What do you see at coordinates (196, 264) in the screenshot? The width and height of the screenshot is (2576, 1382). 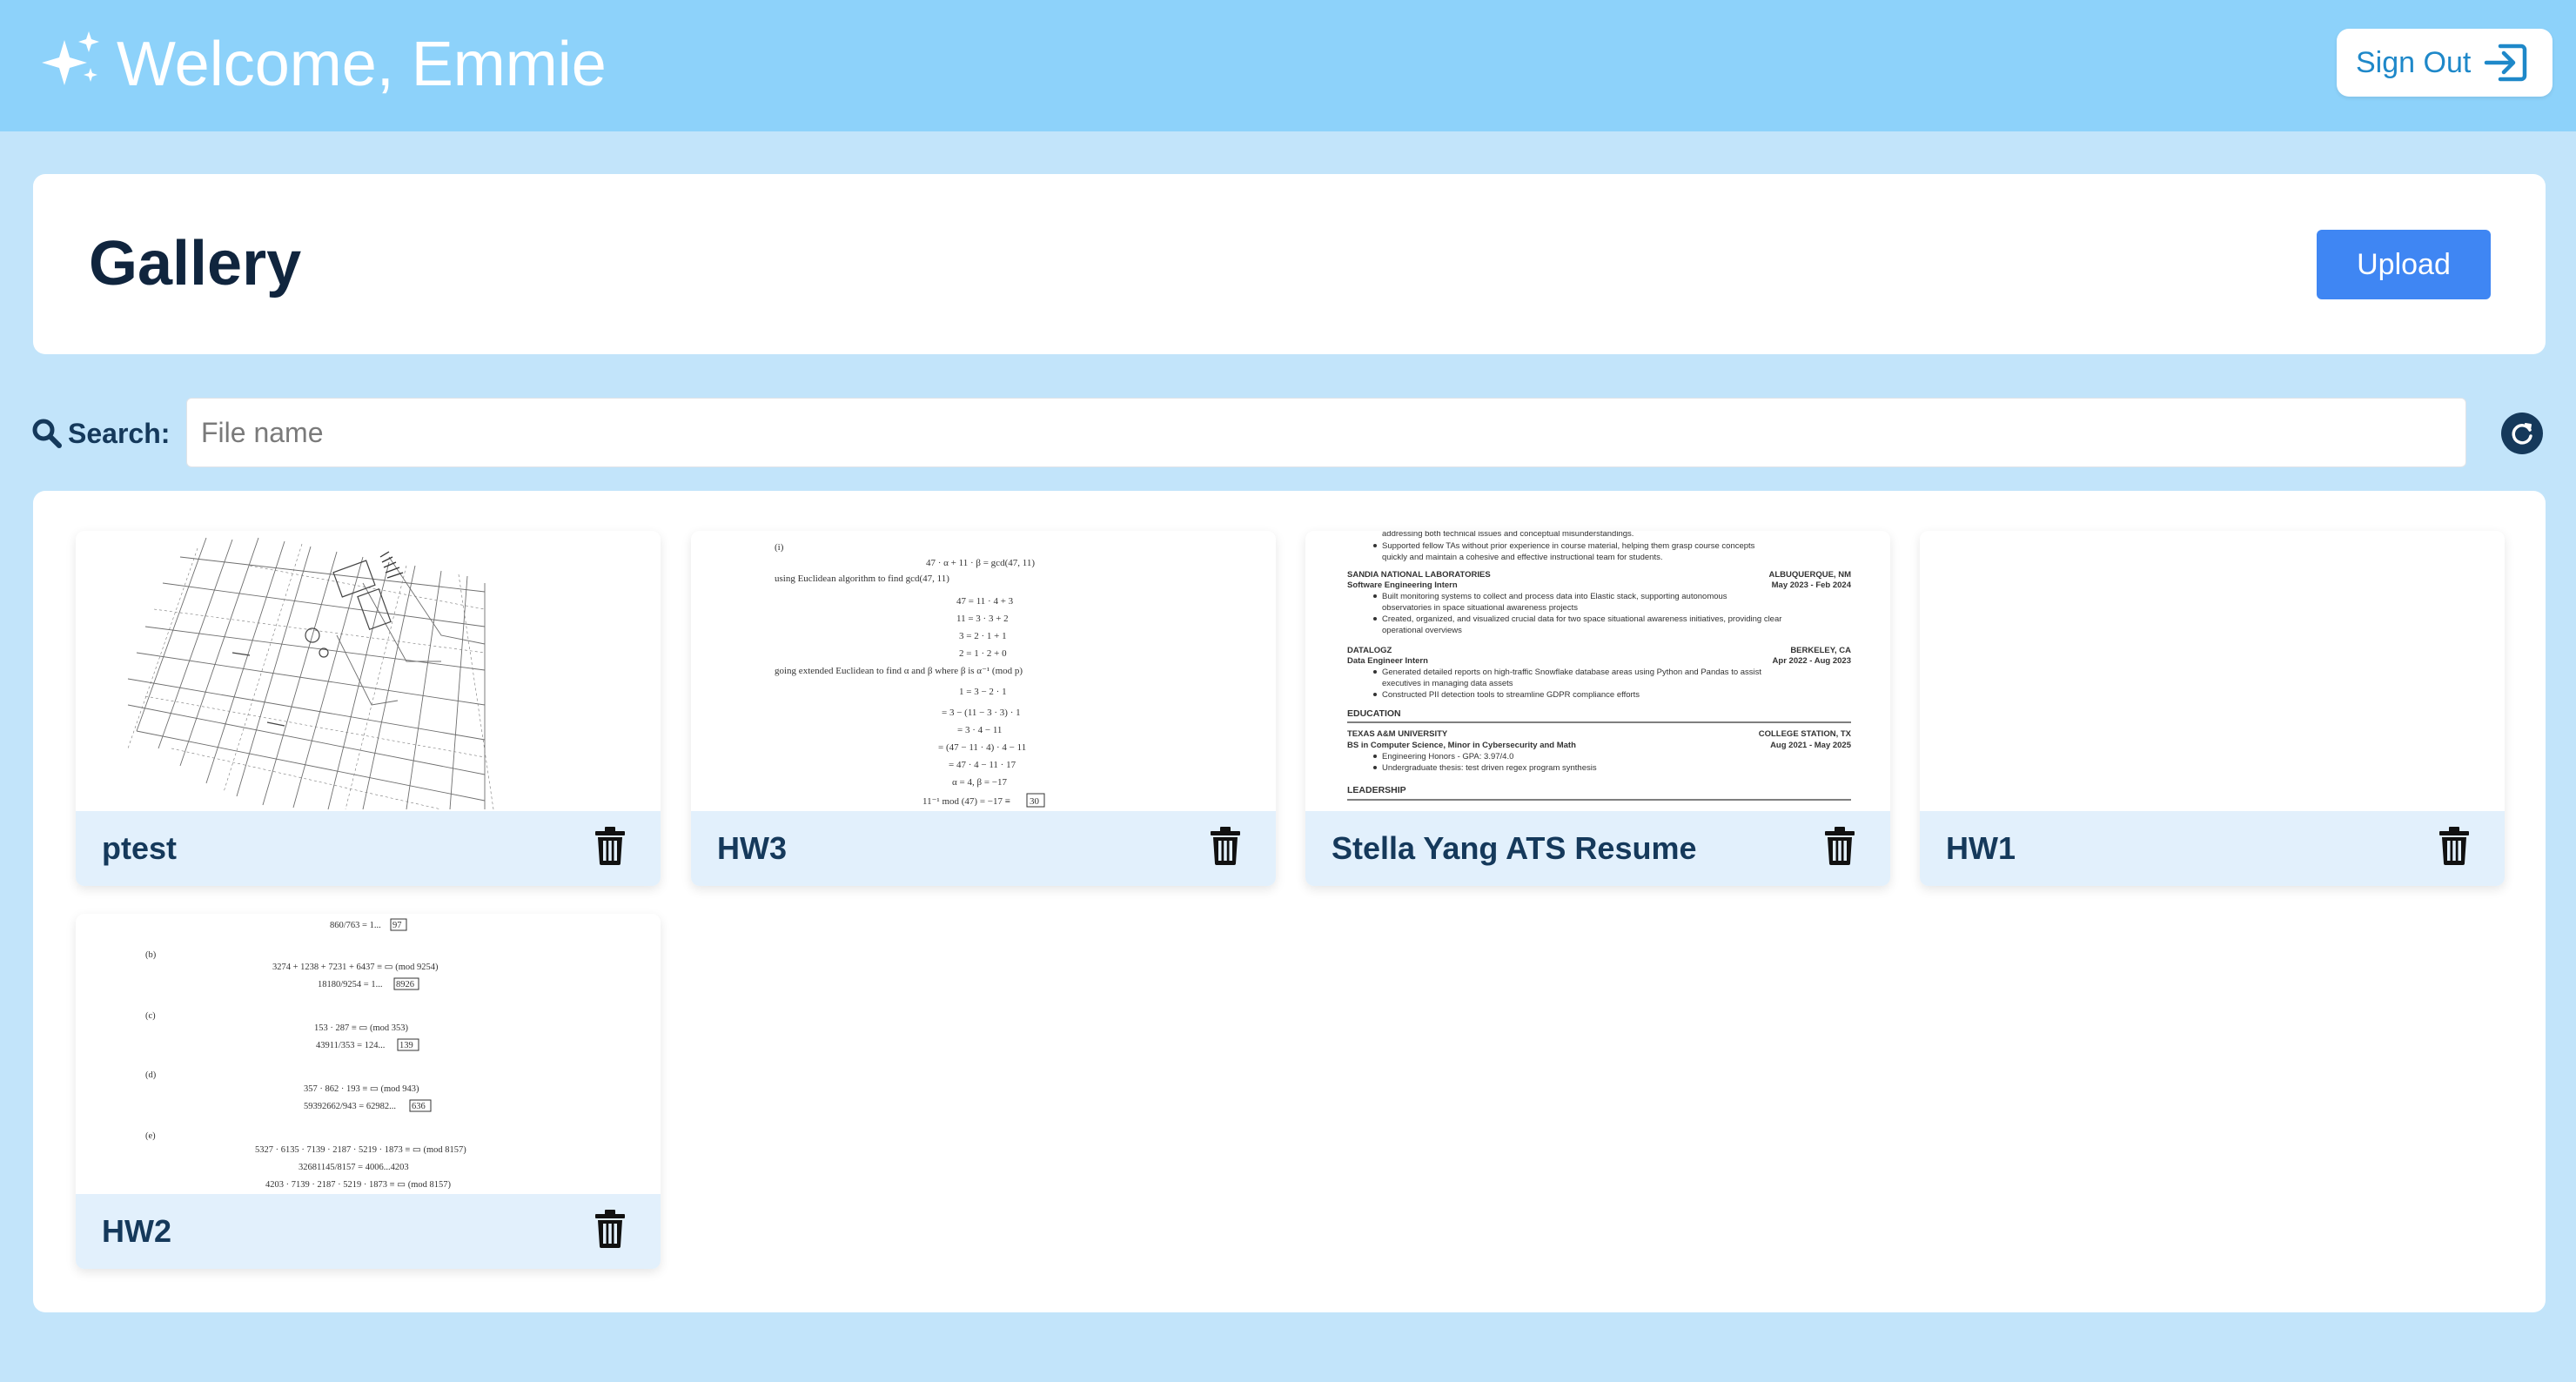 I see `page-title: Gallery` at bounding box center [196, 264].